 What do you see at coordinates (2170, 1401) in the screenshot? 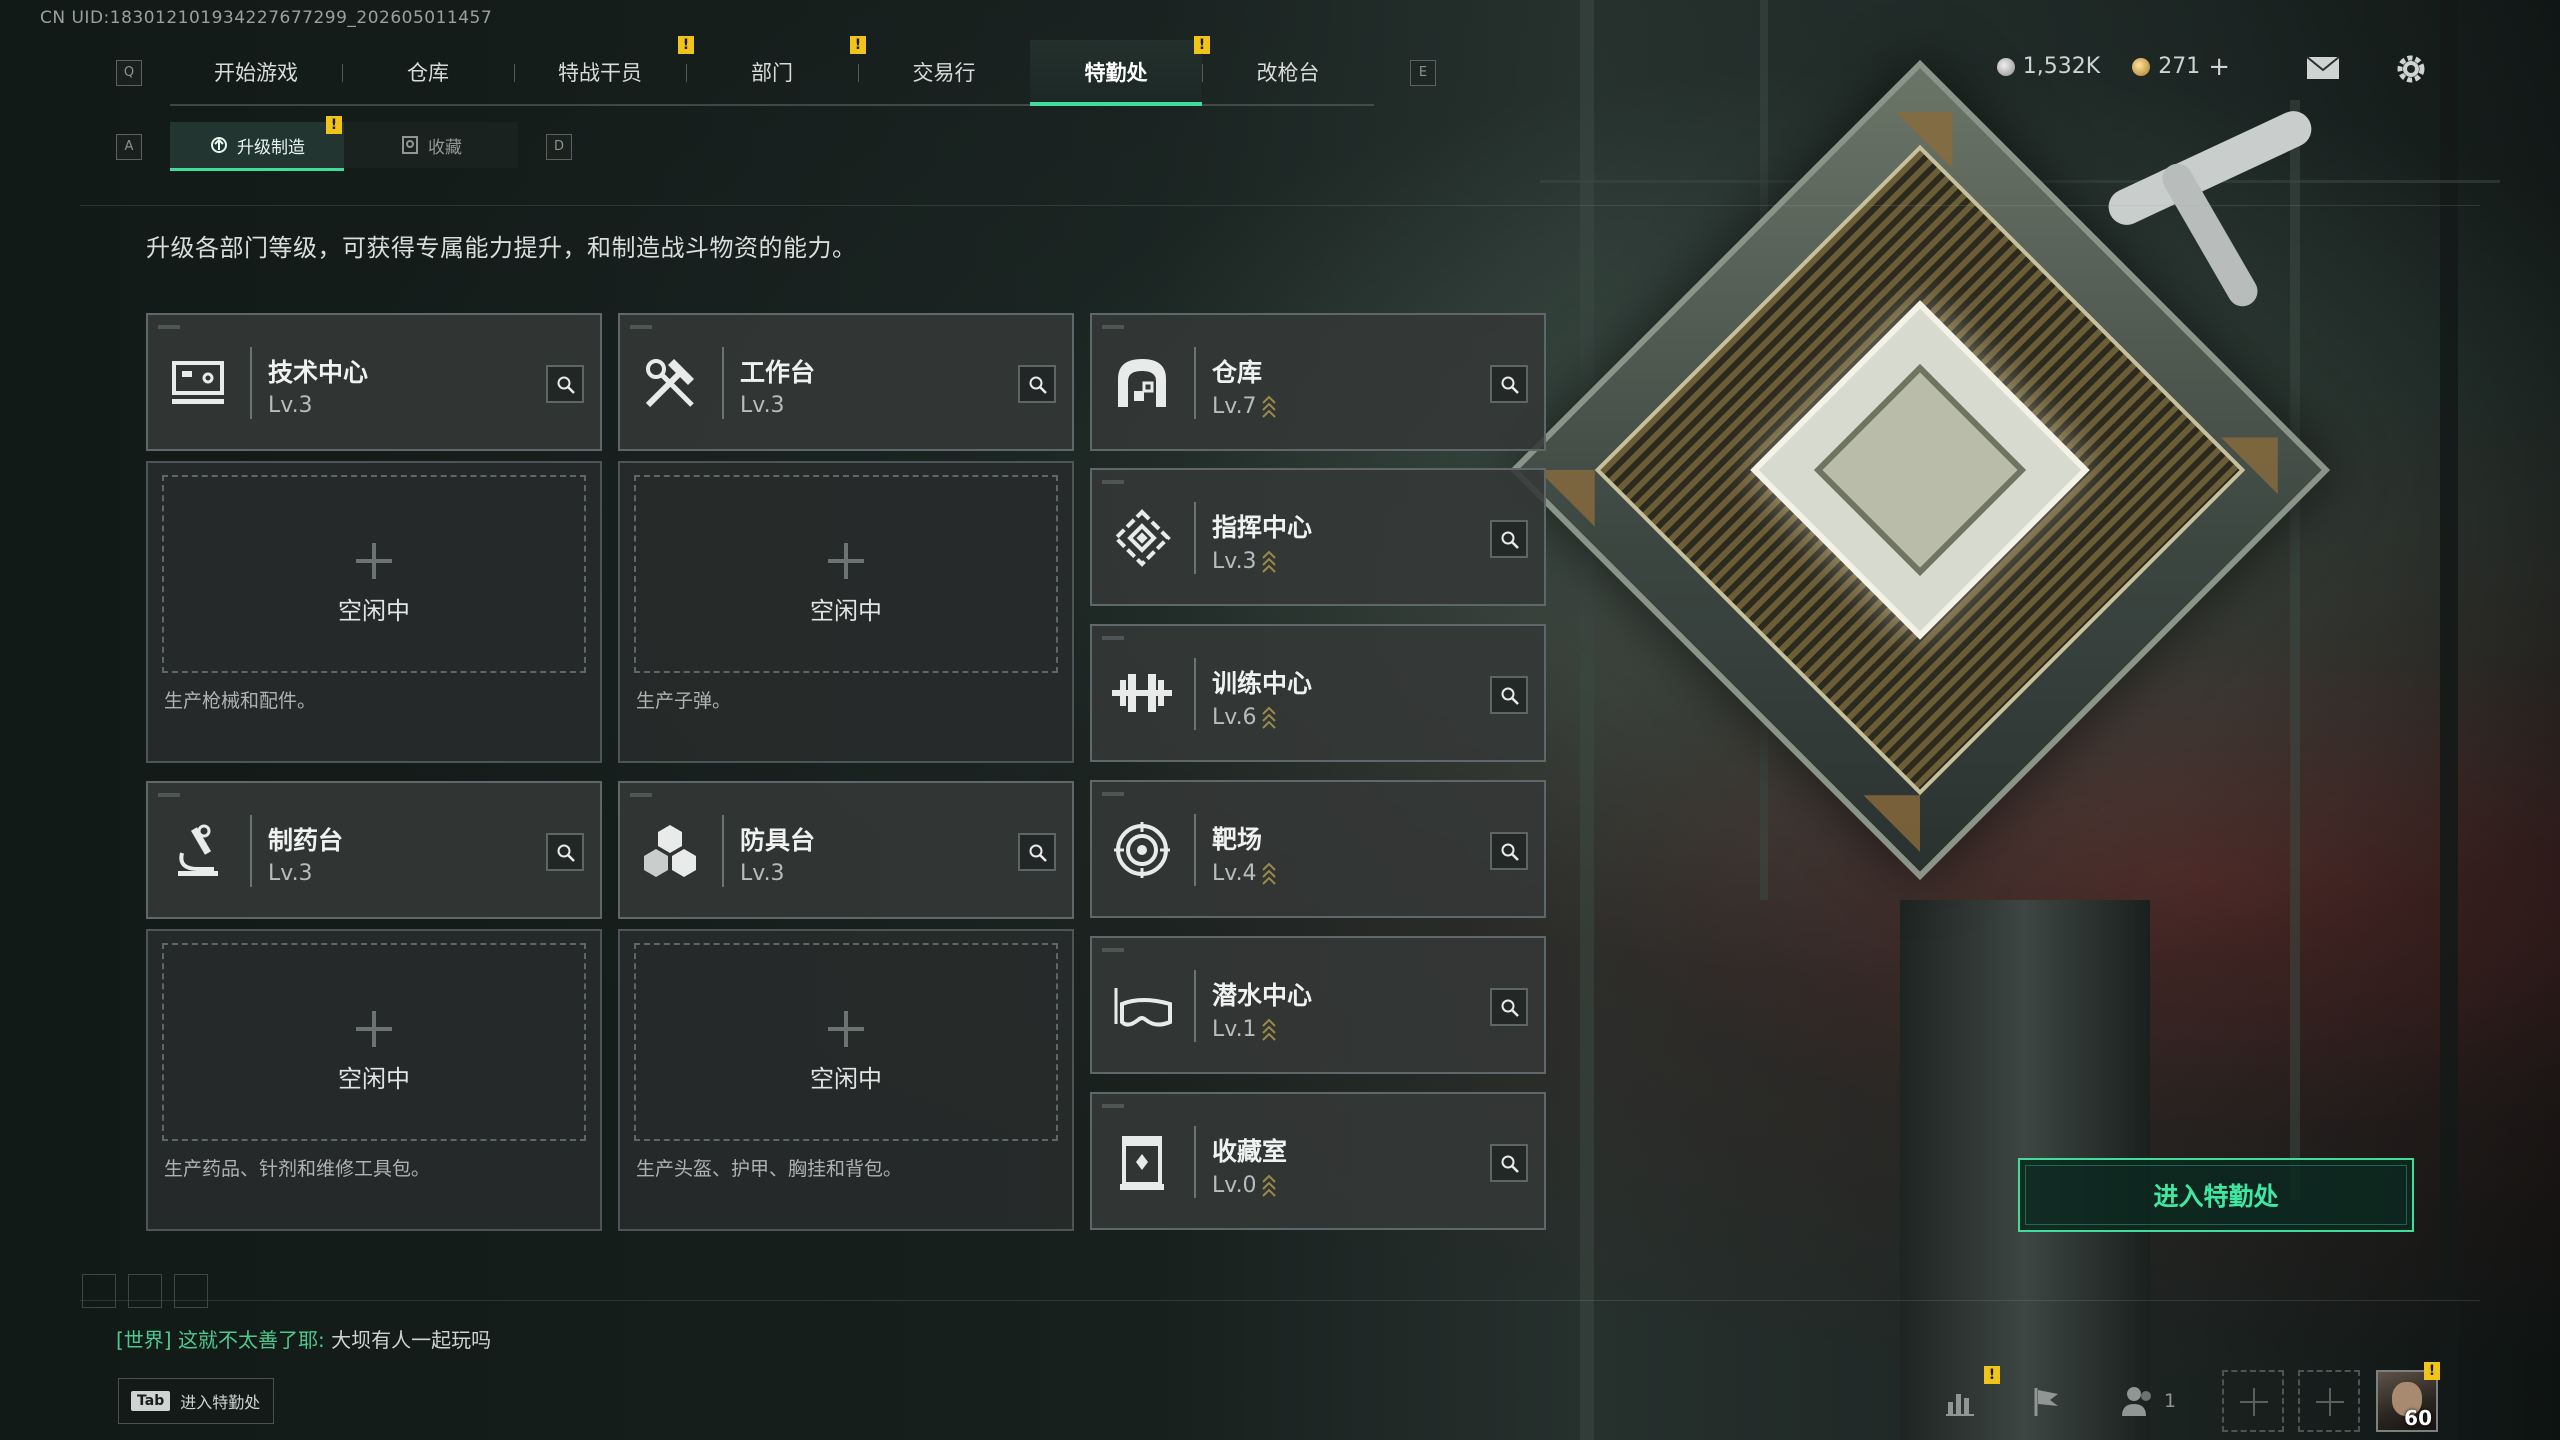
I see `friends-online-count: 1` at bounding box center [2170, 1401].